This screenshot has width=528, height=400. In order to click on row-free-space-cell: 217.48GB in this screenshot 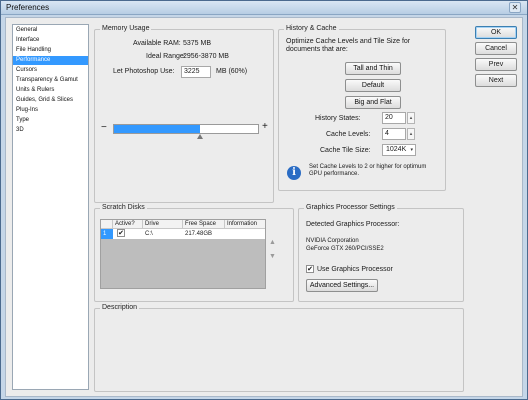, I will do `click(199, 234)`.